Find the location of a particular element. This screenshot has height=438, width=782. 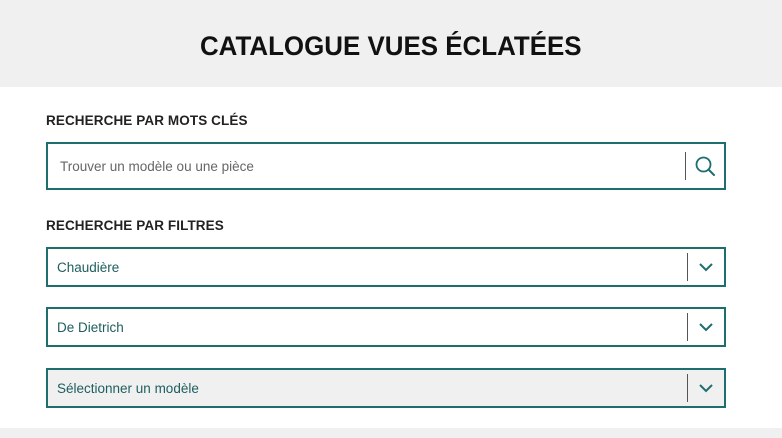

product-type-dropdown-toggle is located at coordinates (706, 267).